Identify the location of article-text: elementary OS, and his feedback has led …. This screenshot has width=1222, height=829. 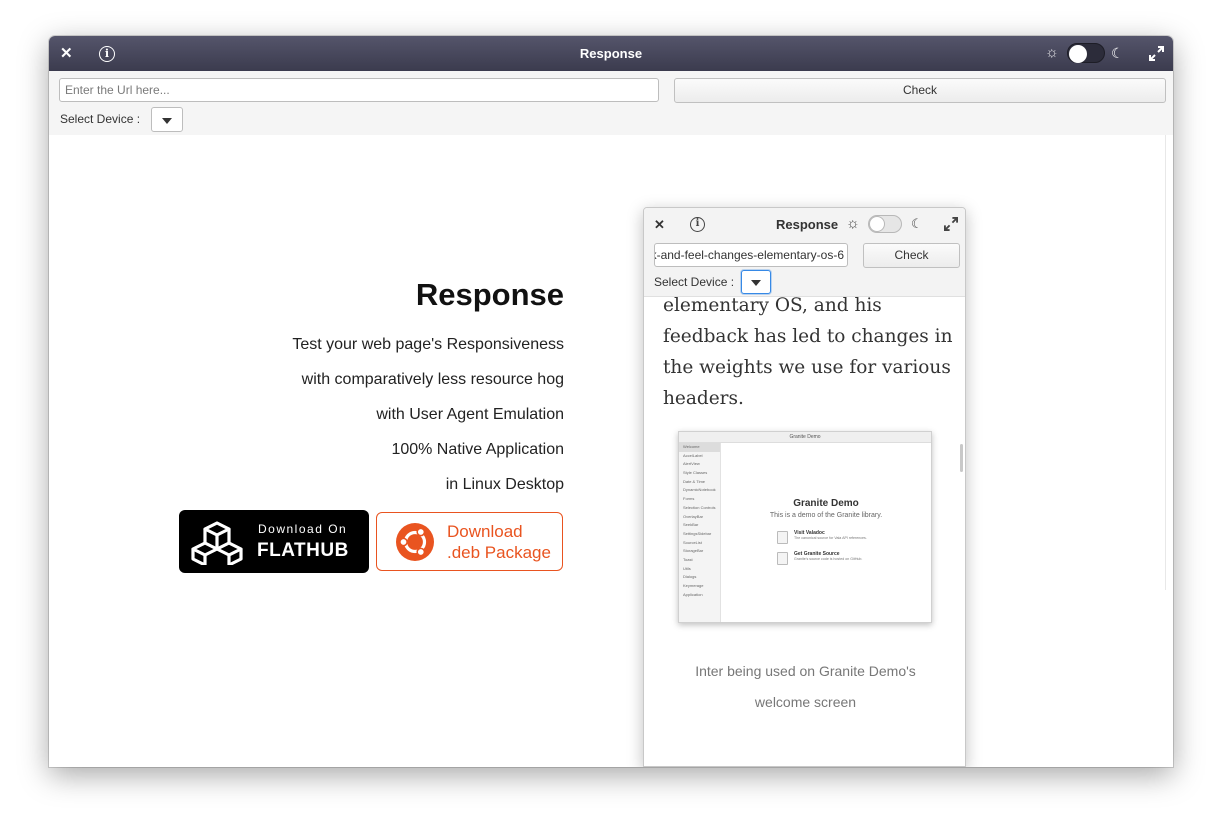
(808, 352).